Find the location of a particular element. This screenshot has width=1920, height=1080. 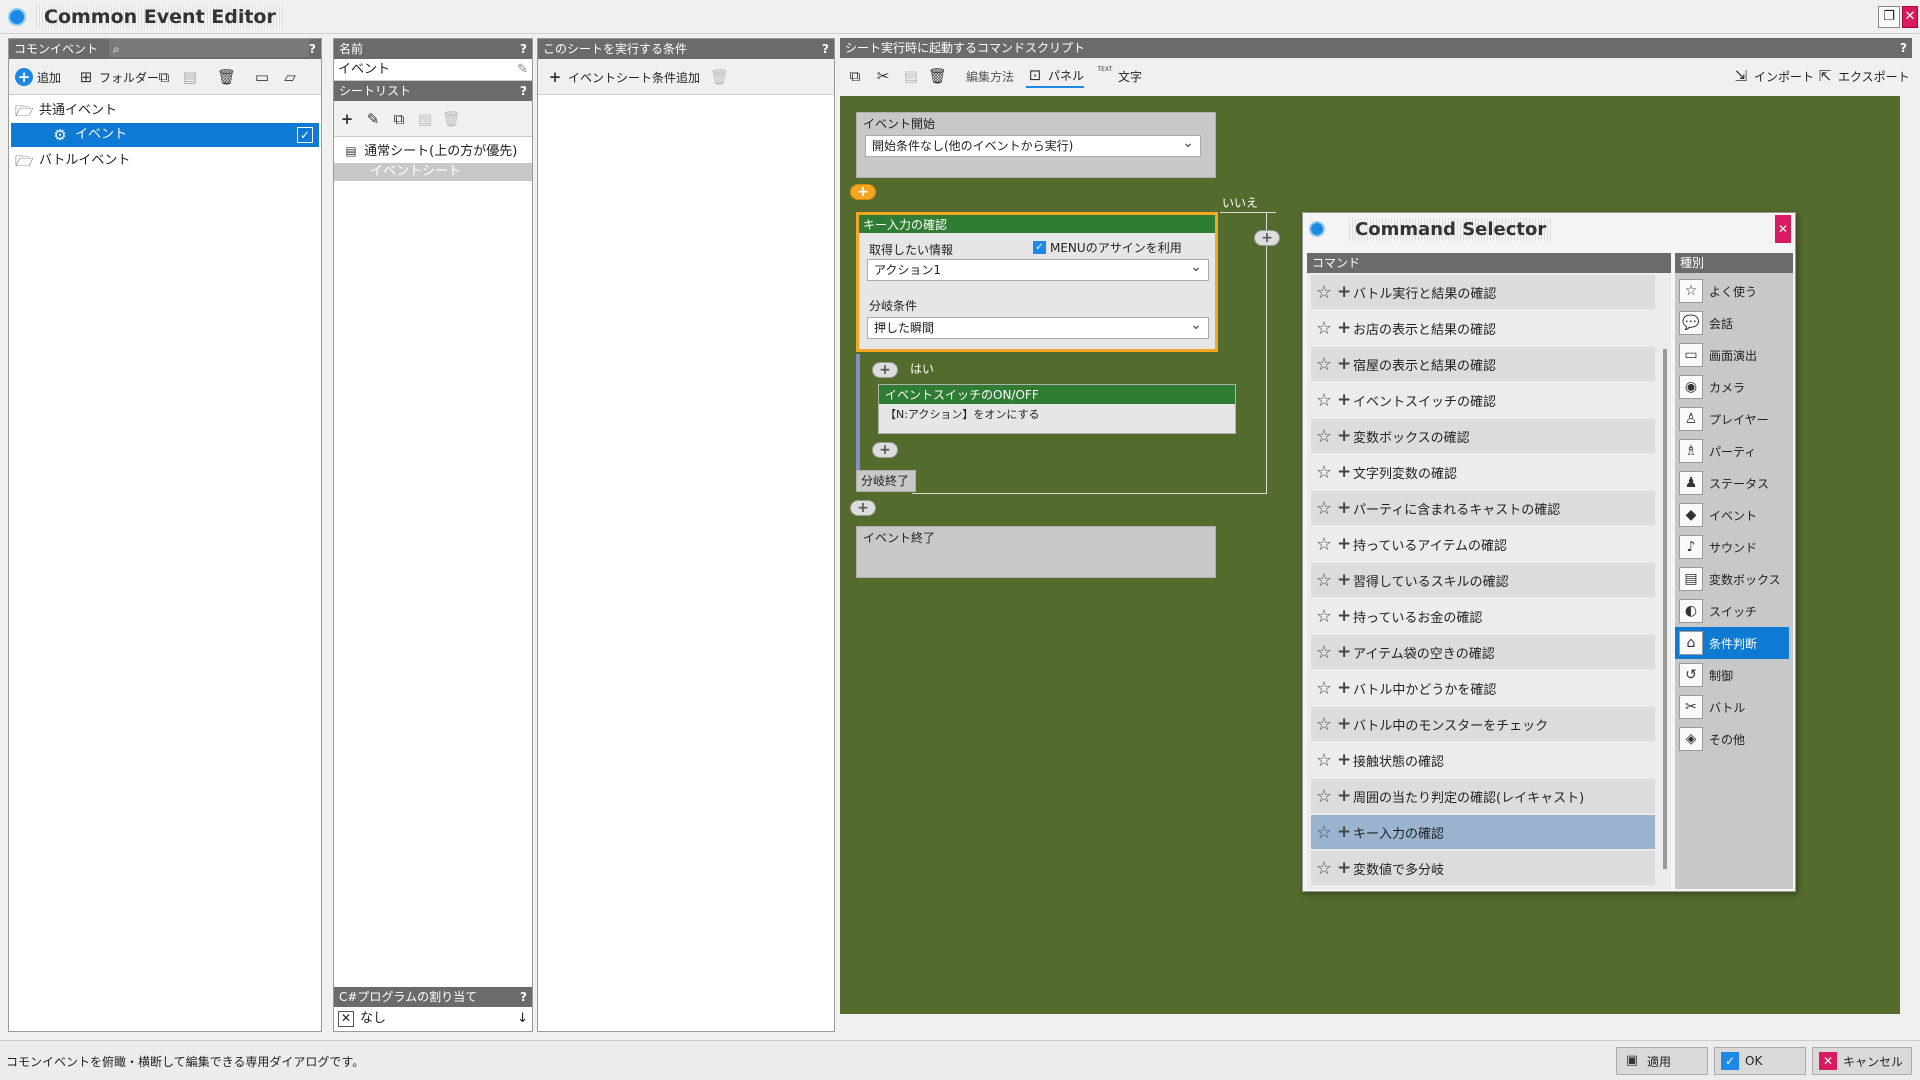

category-item: ☆ よく使う is located at coordinates (1732, 291).